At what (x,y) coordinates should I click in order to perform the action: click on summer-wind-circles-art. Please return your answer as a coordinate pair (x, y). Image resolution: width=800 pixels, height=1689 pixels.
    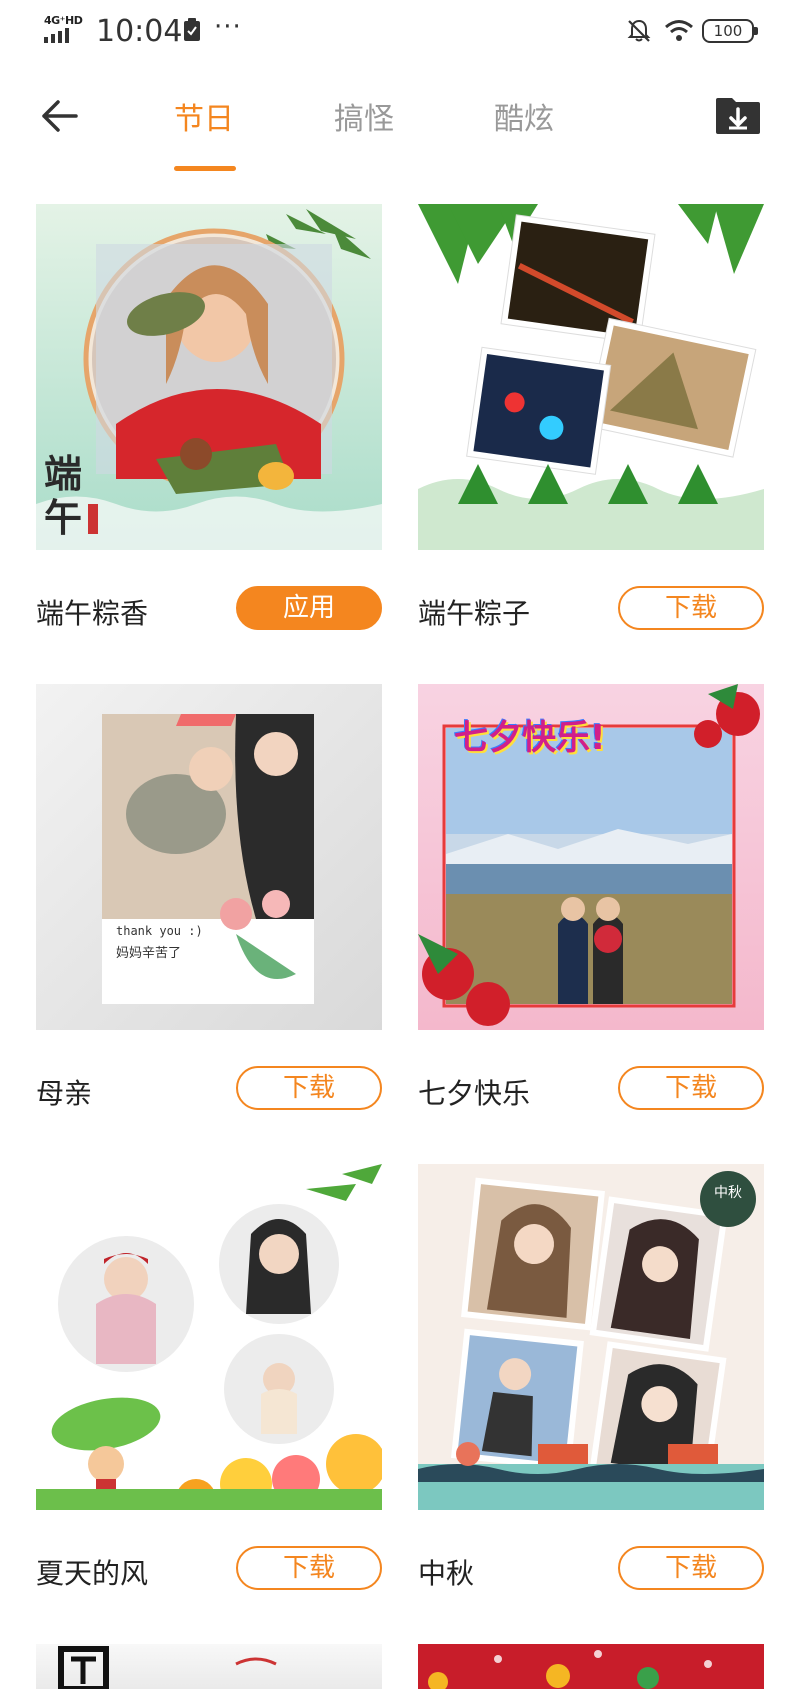
    Looking at the image, I should click on (209, 1337).